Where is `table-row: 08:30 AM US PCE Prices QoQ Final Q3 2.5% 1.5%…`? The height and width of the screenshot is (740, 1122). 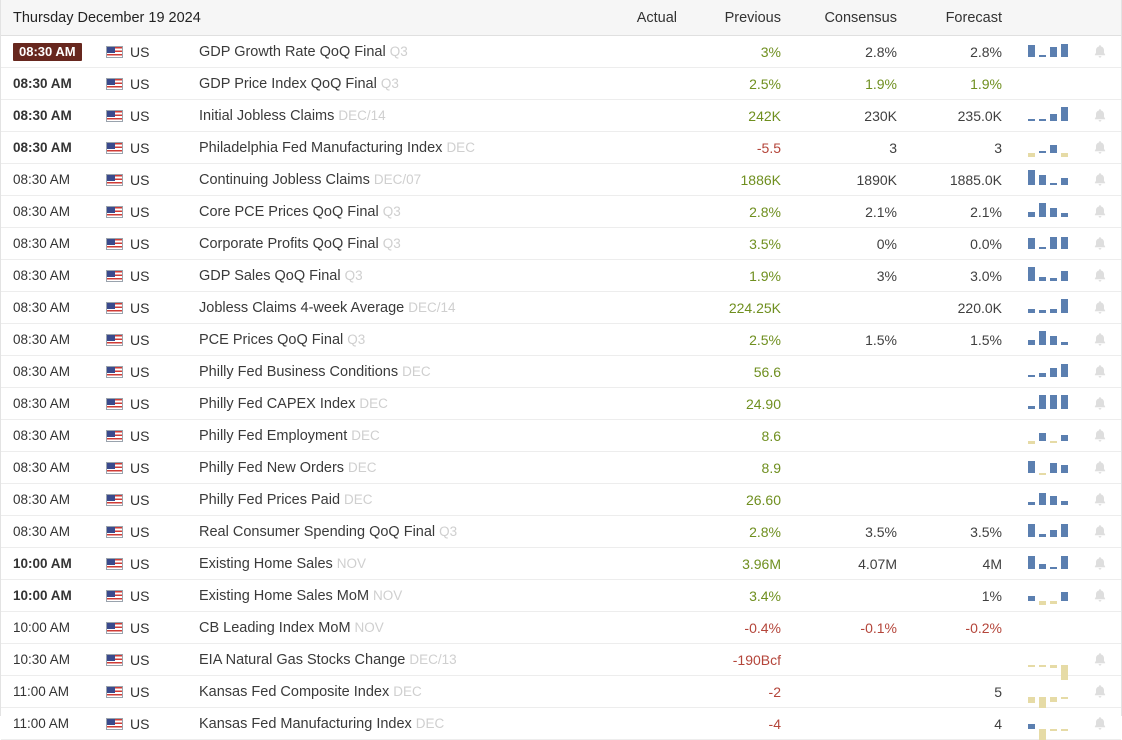
table-row: 08:30 AM US PCE Prices QoQ Final Q3 2.5% 1.5%… is located at coordinates (561, 340).